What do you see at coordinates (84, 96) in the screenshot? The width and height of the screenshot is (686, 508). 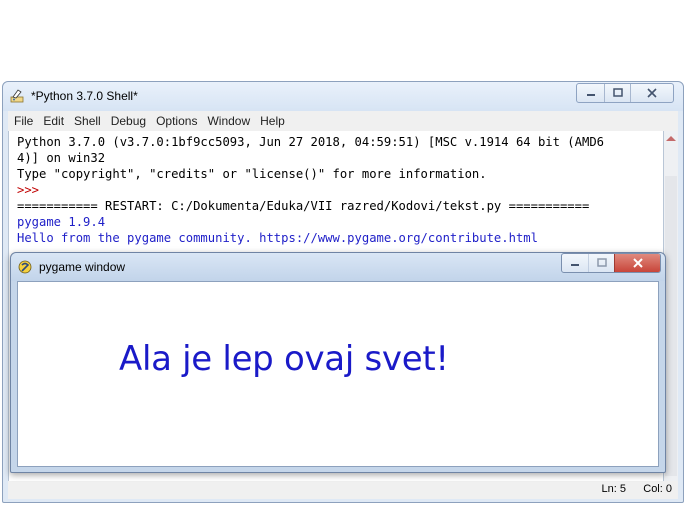 I see `shell-window-title: *Python 3.7.0 Shell*` at bounding box center [84, 96].